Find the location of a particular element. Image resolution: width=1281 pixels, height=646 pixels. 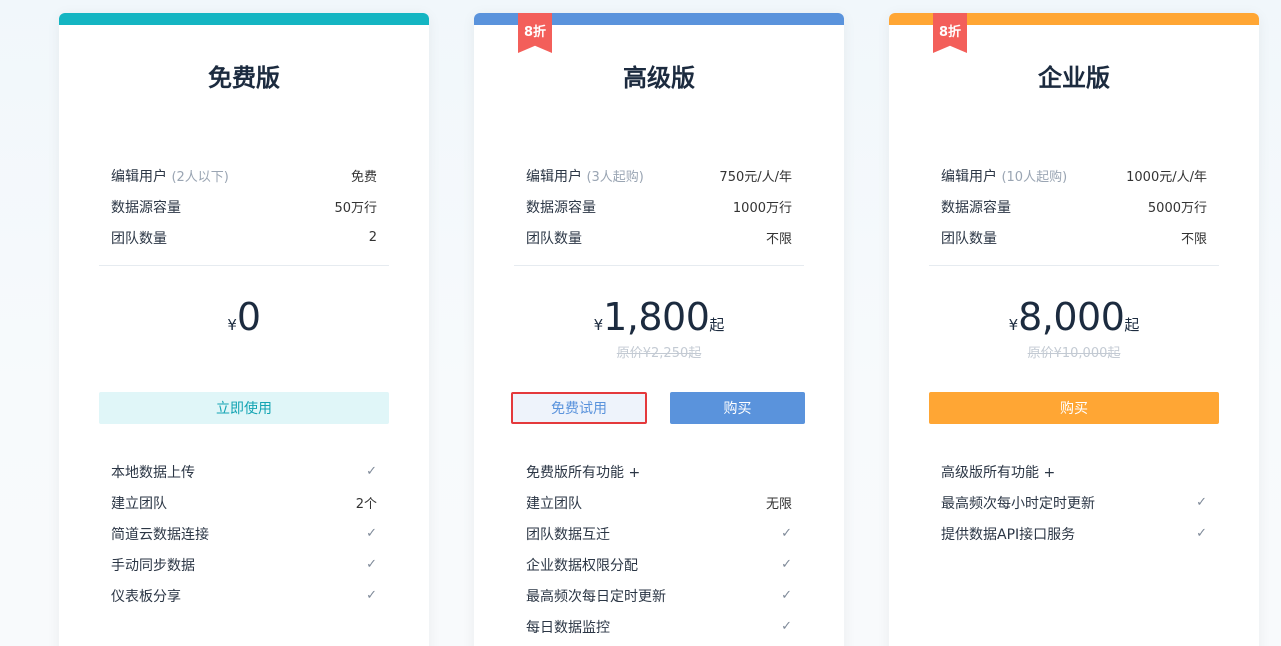

feature-row: 手动同步数据 ✓ is located at coordinates (244, 564).